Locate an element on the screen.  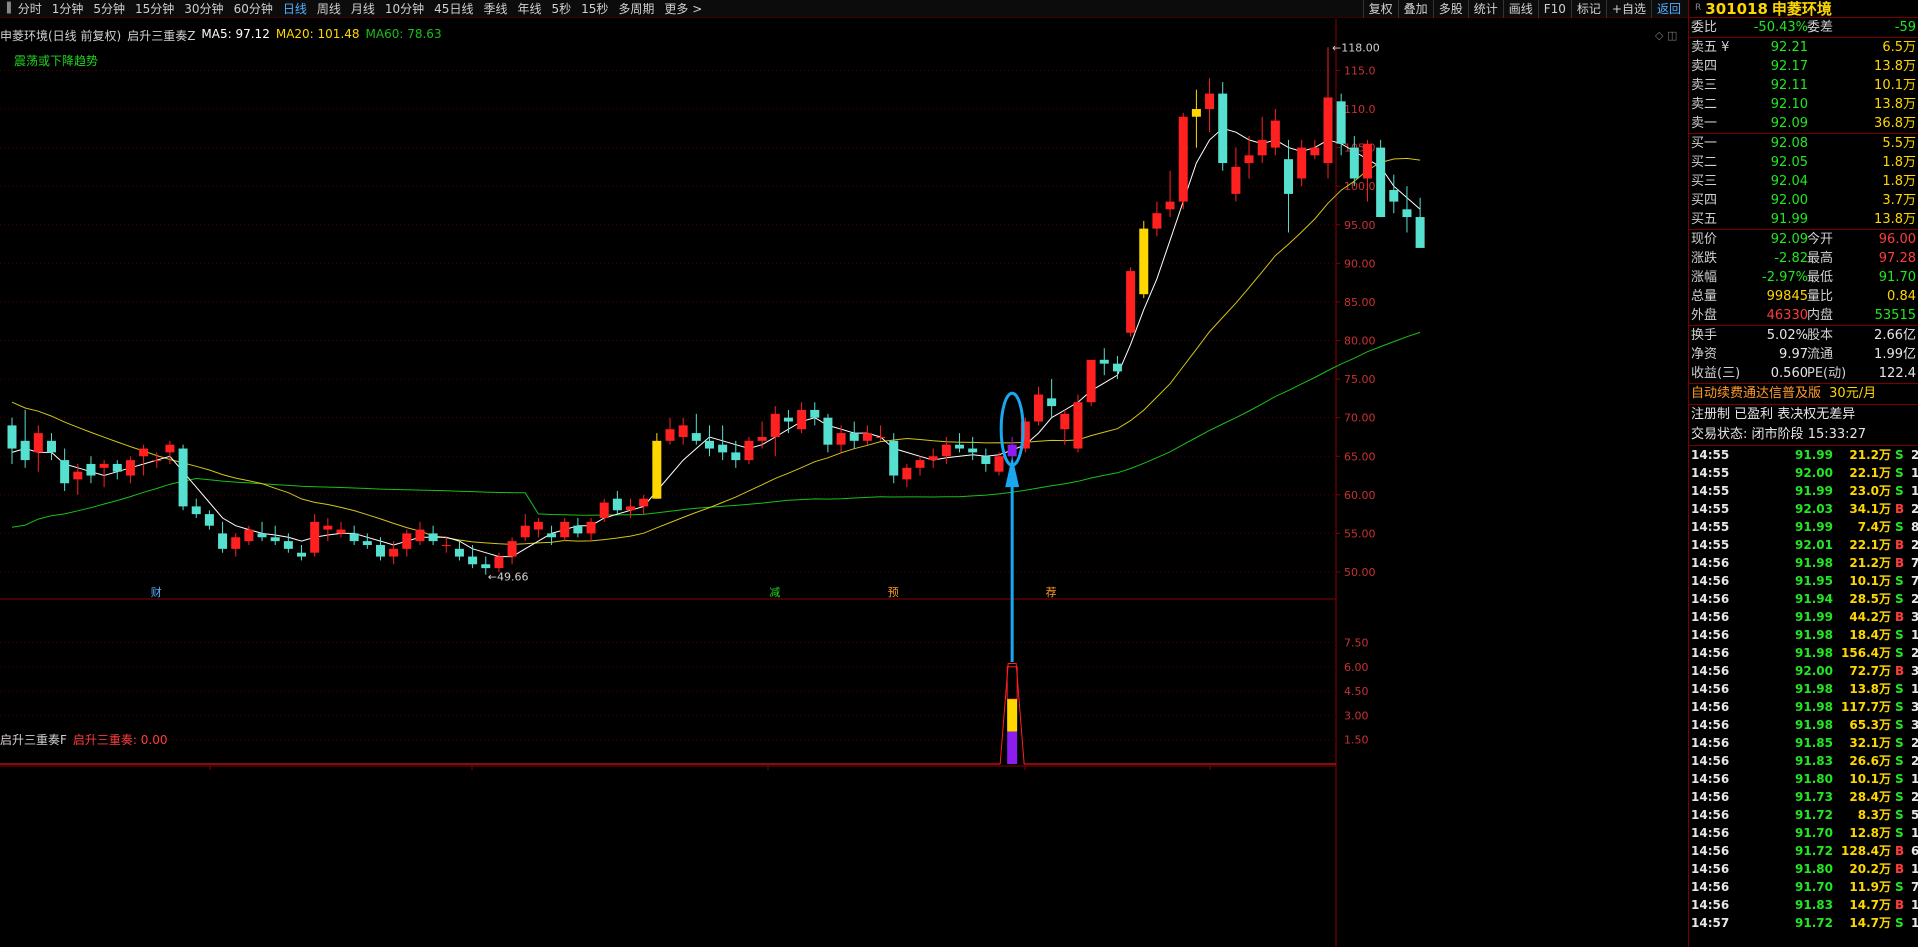
period-tab: 日线 is located at coordinates (295, 9).